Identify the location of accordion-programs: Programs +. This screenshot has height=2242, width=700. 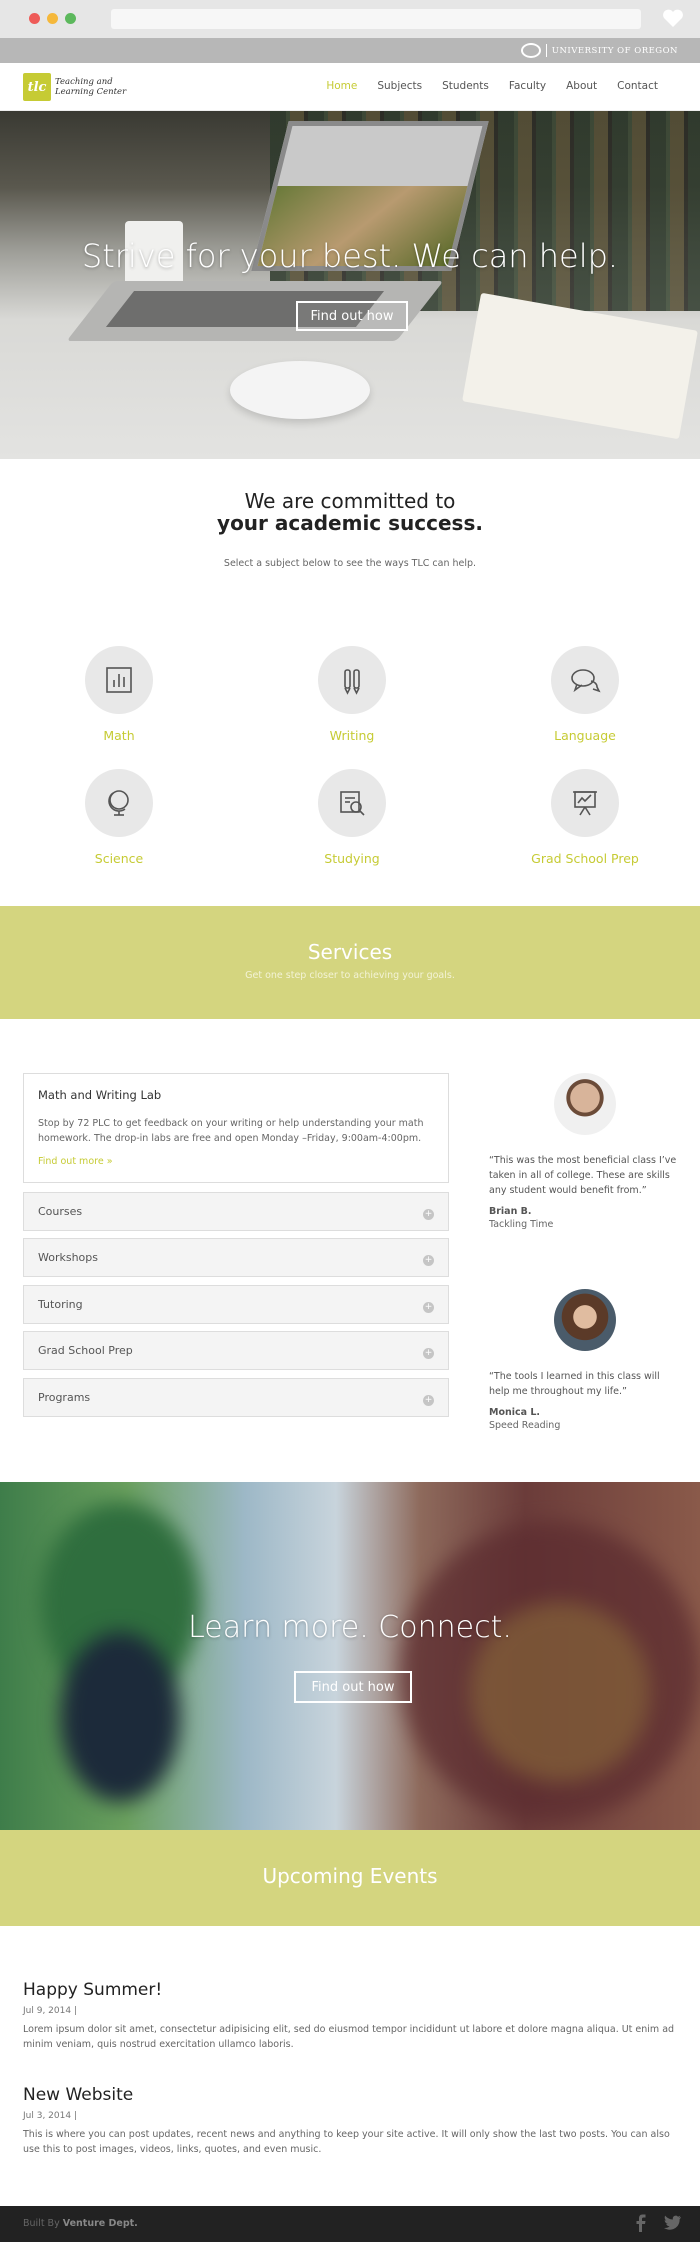
(236, 1397).